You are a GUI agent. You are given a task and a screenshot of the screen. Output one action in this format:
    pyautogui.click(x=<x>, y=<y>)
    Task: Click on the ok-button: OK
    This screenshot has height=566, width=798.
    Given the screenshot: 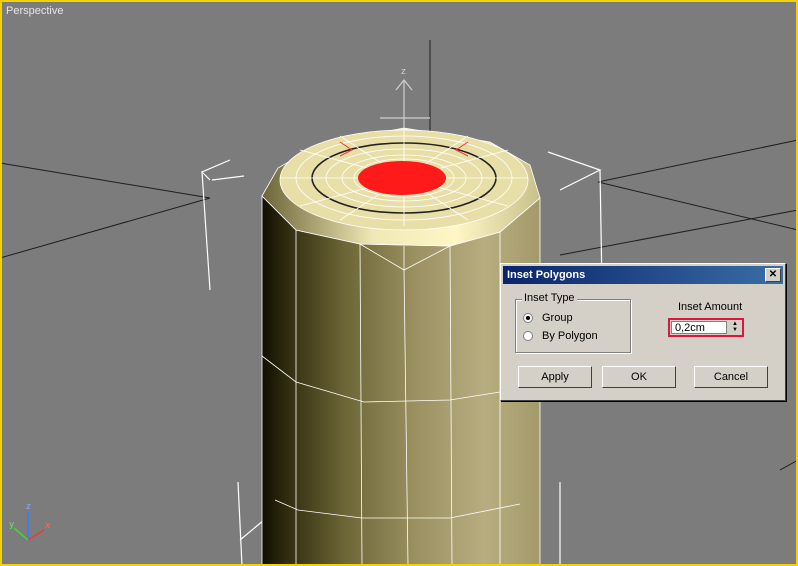 What is the action you would take?
    pyautogui.click(x=639, y=377)
    